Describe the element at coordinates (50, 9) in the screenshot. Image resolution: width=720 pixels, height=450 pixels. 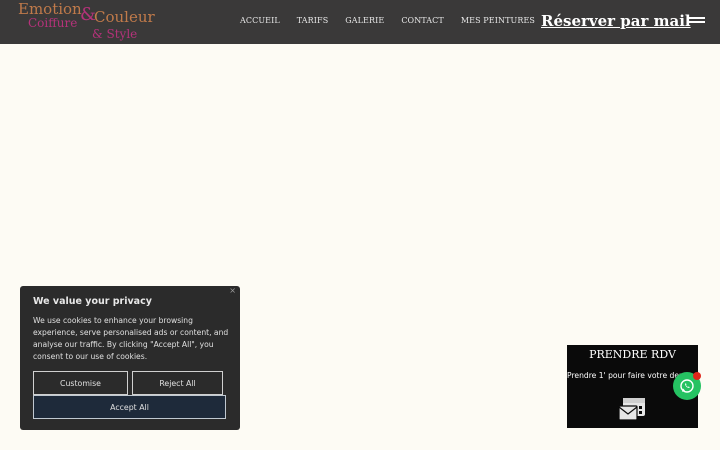
I see `logo-line-emotion: Emotion` at that location.